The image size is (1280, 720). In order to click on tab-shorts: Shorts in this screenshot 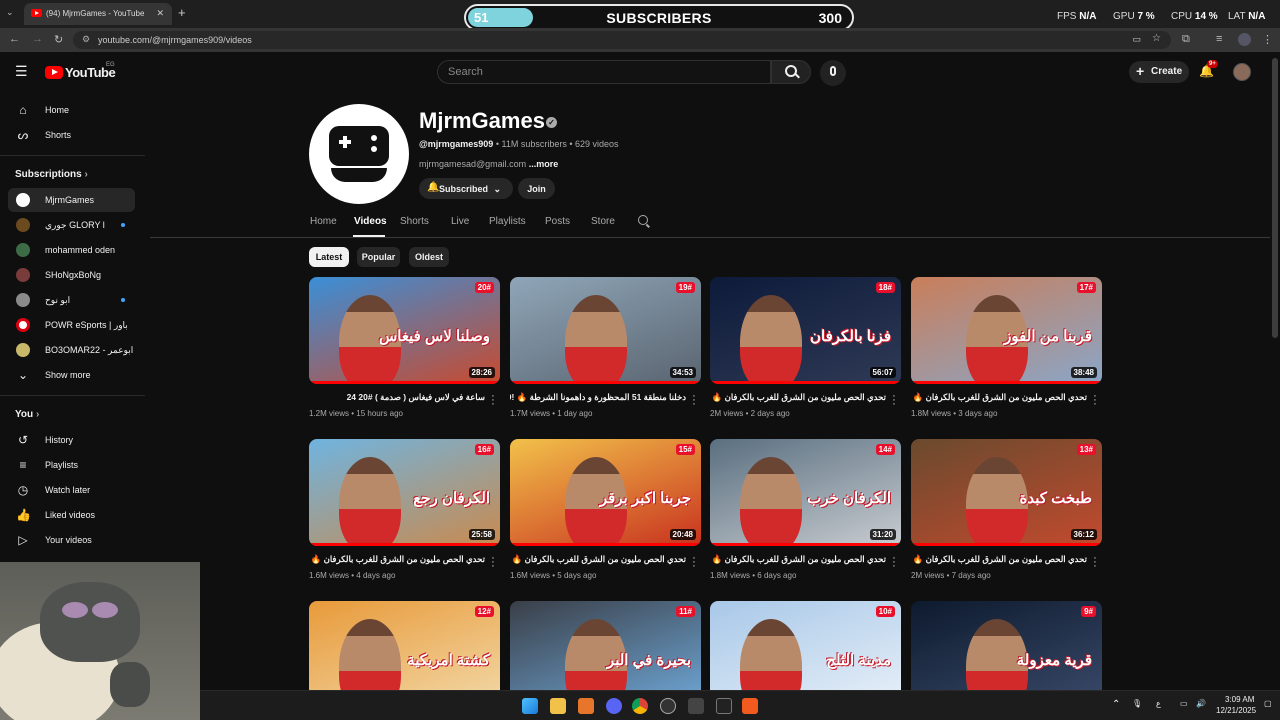, I will do `click(414, 221)`.